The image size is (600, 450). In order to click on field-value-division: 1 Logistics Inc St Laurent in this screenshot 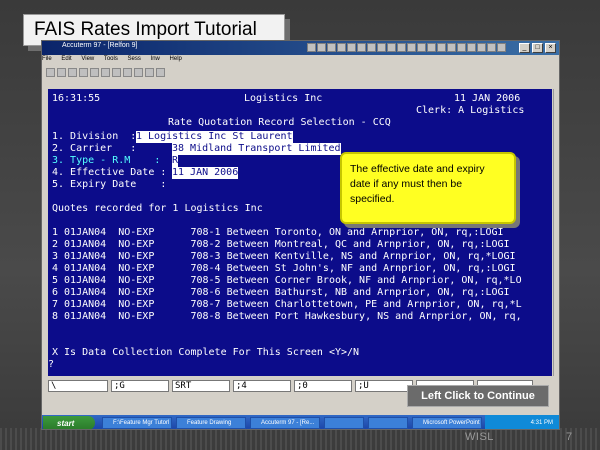, I will do `click(214, 137)`.